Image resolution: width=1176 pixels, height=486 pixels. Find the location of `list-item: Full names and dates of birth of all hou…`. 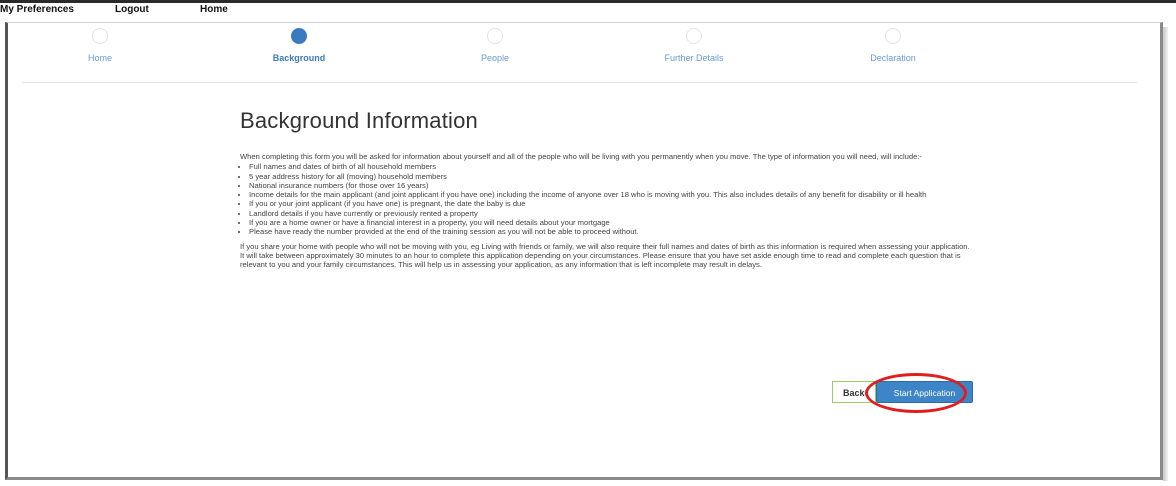

list-item: Full names and dates of birth of all hou… is located at coordinates (609, 166).